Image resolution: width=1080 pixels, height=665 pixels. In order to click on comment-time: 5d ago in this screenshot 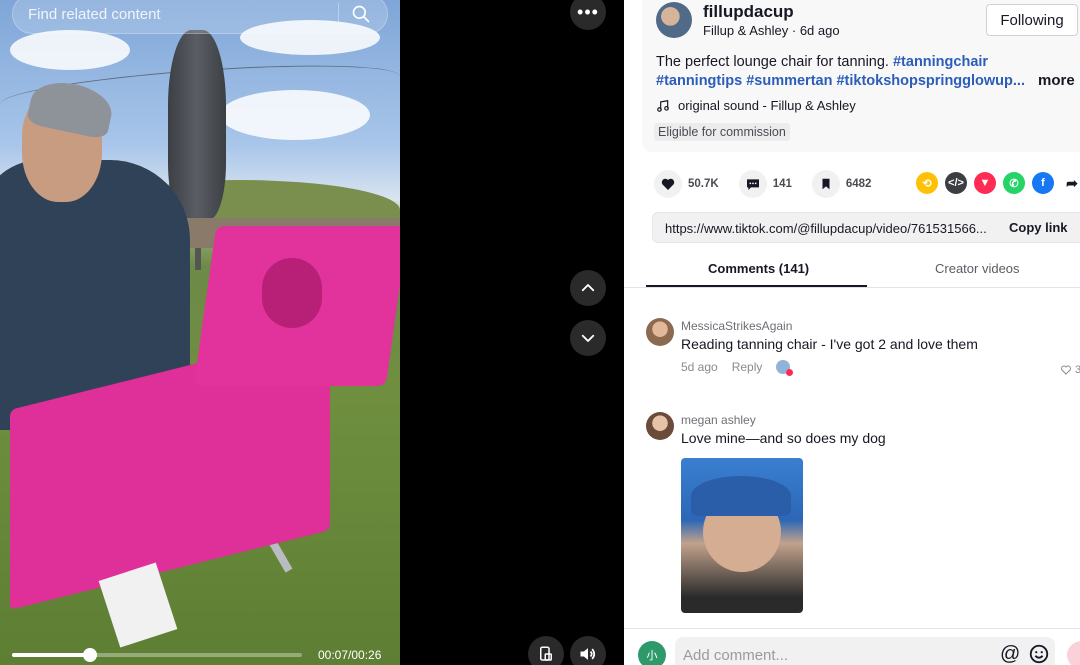, I will do `click(699, 367)`.